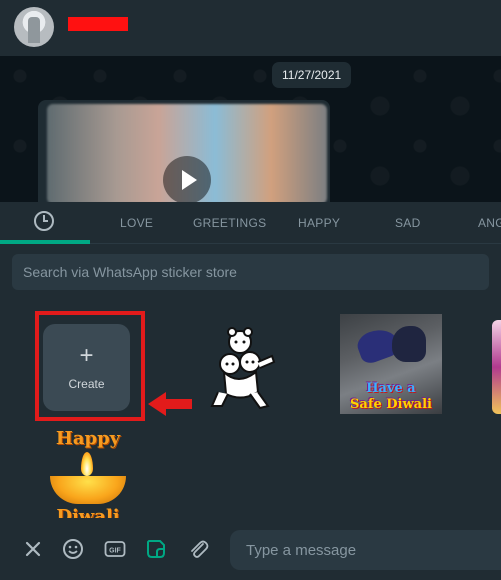  What do you see at coordinates (45, 242) in the screenshot?
I see `active-tab-indicator` at bounding box center [45, 242].